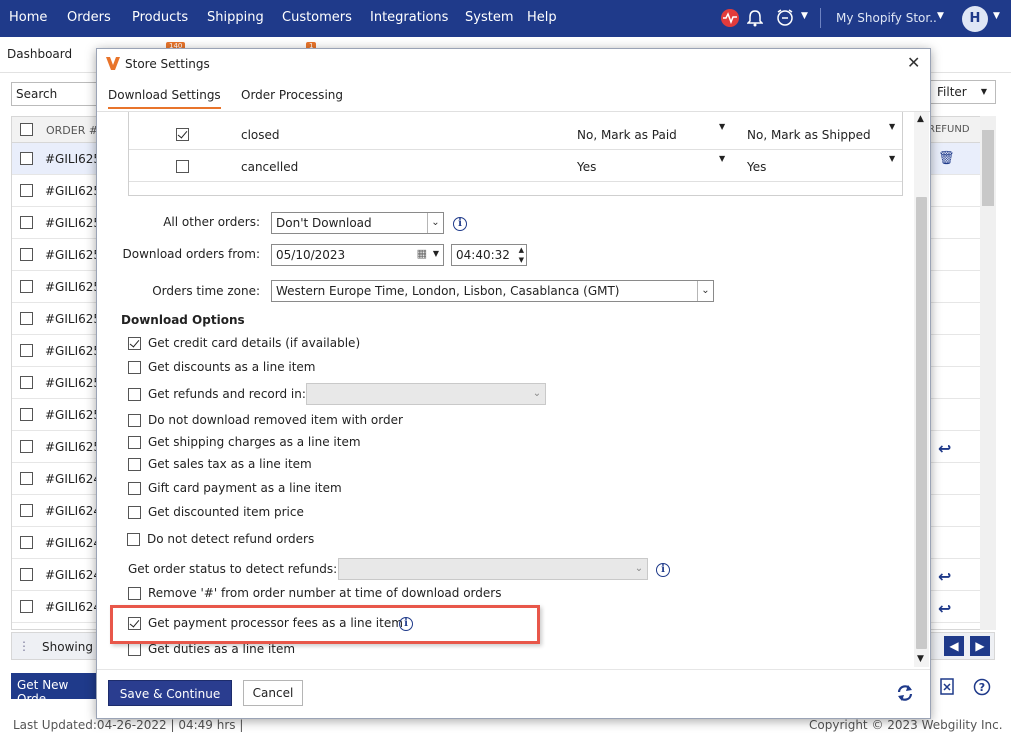 The image size is (1011, 737). I want to click on search-input: Search, so click(56, 94).